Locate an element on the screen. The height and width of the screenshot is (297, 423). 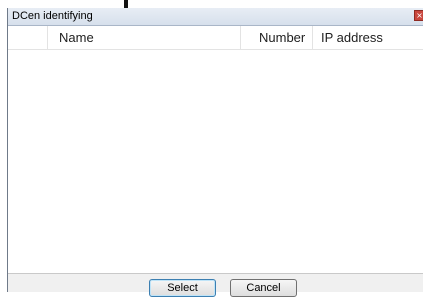
cancel-button: Cancel is located at coordinates (263, 288).